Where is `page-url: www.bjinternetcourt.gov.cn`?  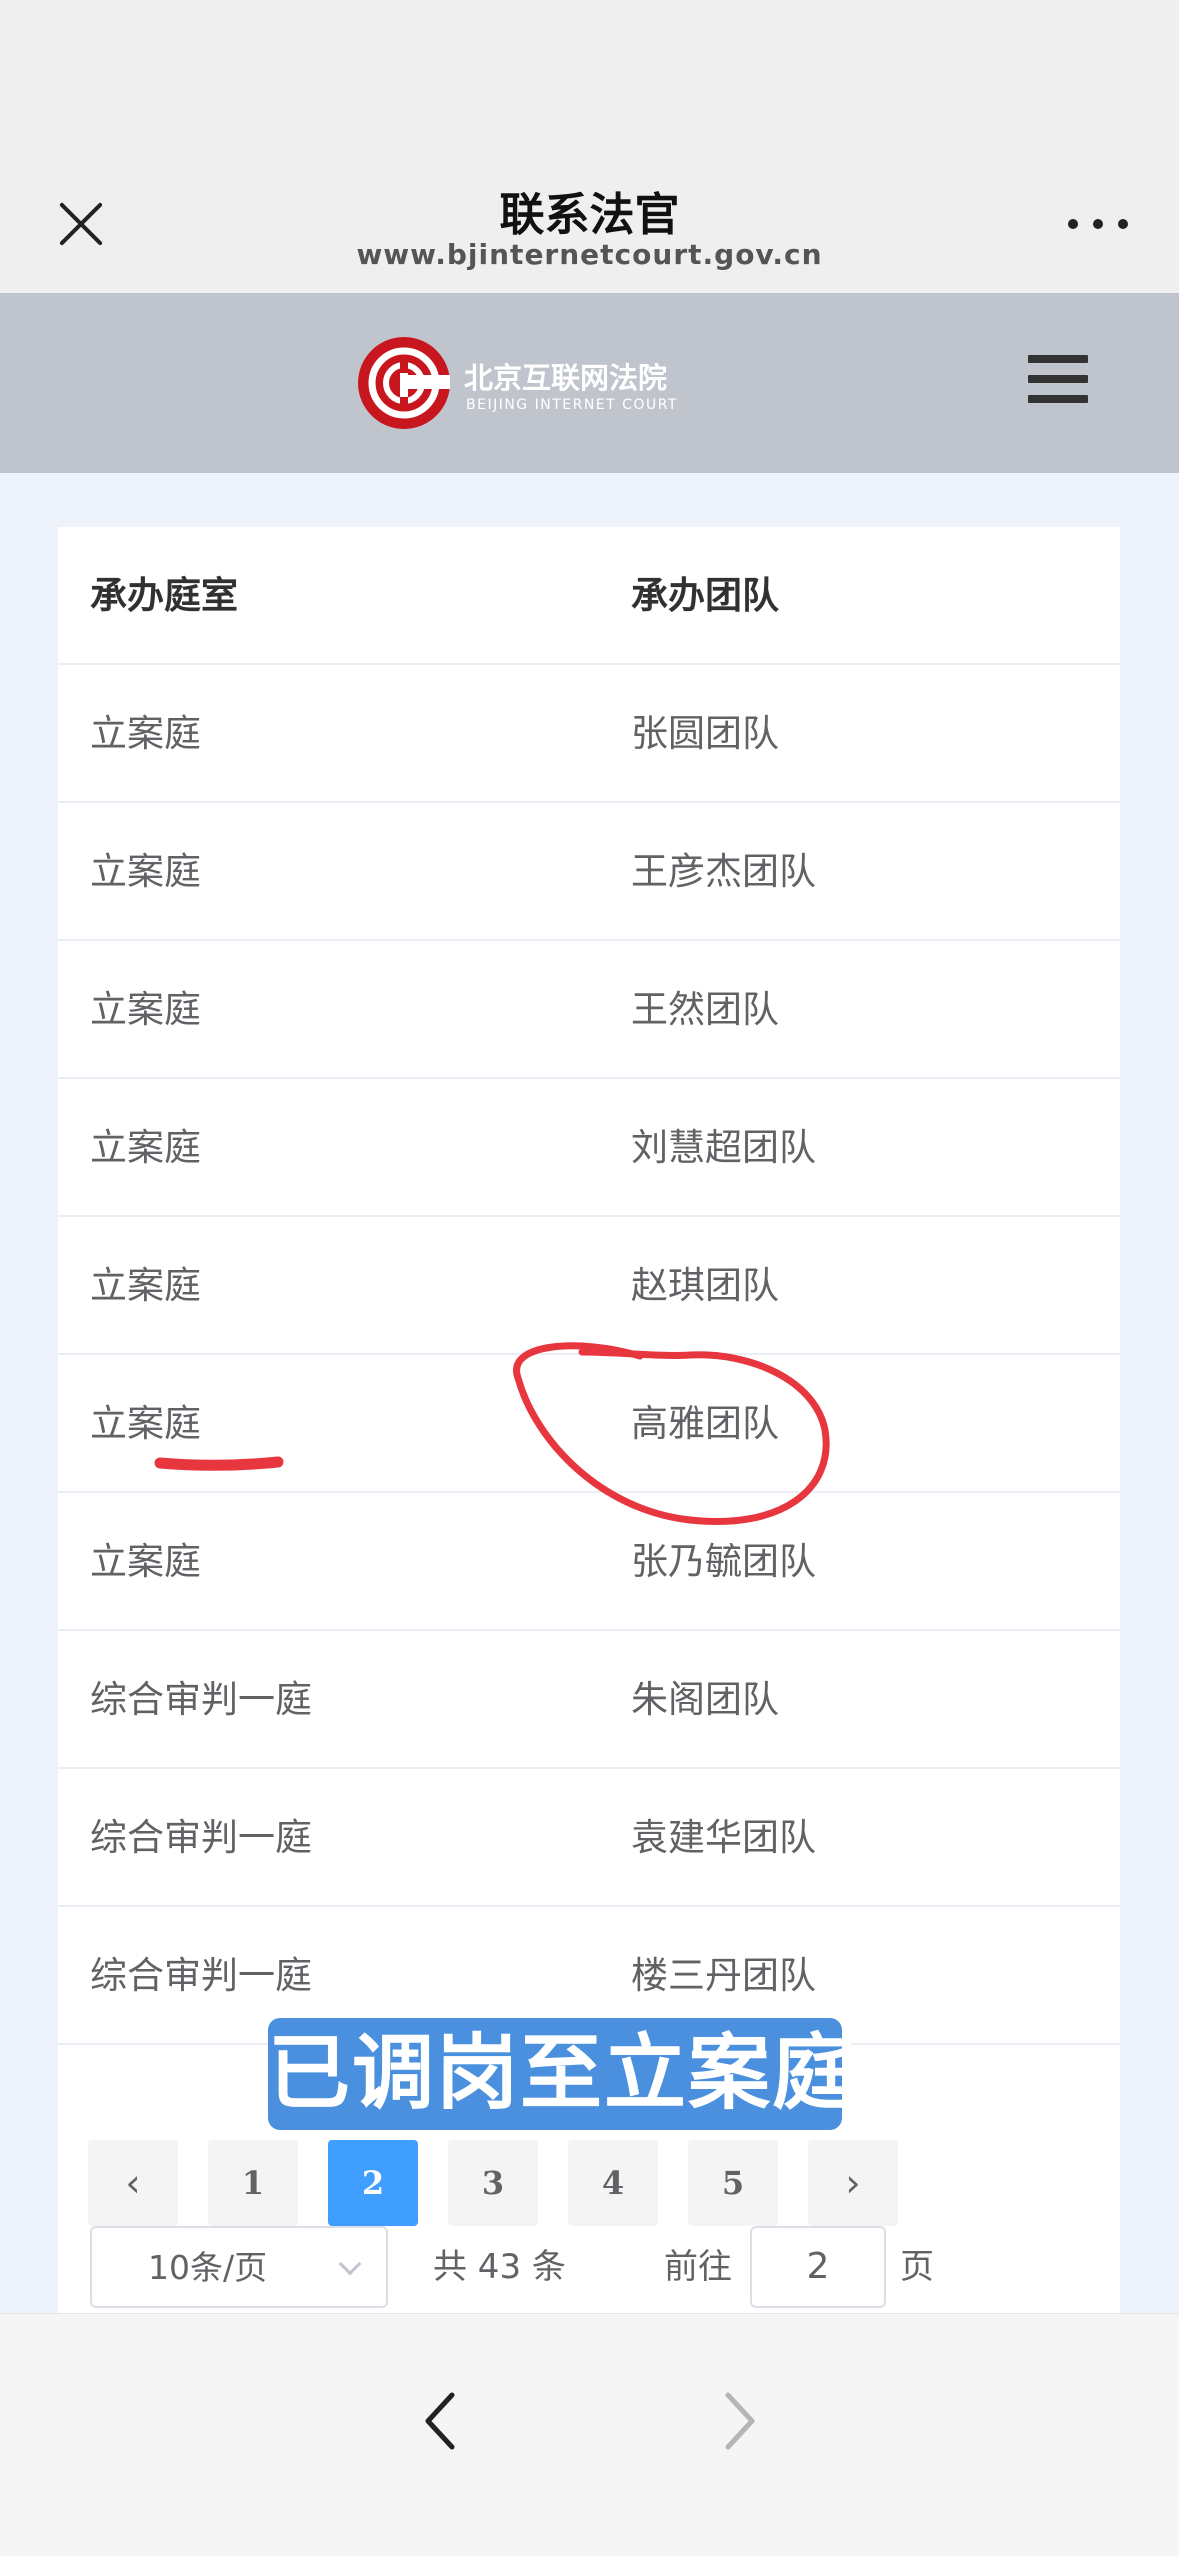 page-url: www.bjinternetcourt.gov.cn is located at coordinates (589, 254).